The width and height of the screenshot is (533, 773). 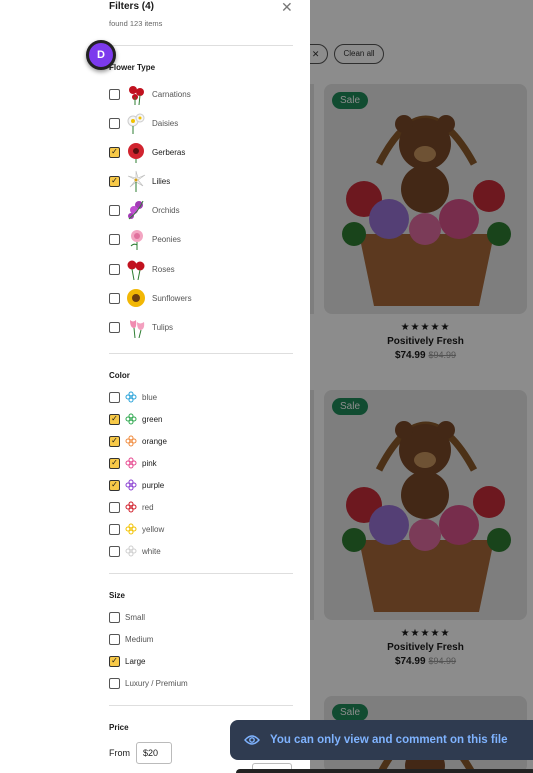 I want to click on filter-option-peonies: Peonies, so click(x=145, y=239).